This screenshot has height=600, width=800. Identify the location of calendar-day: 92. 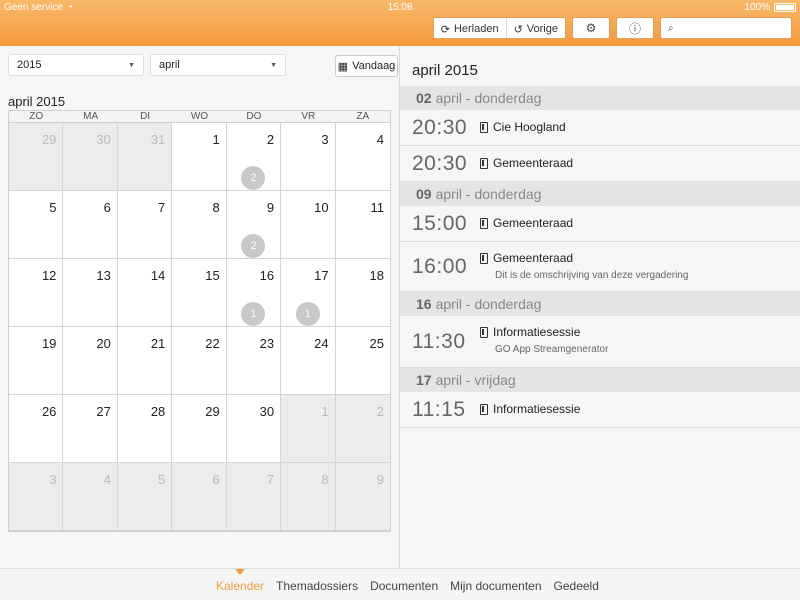
(254, 225).